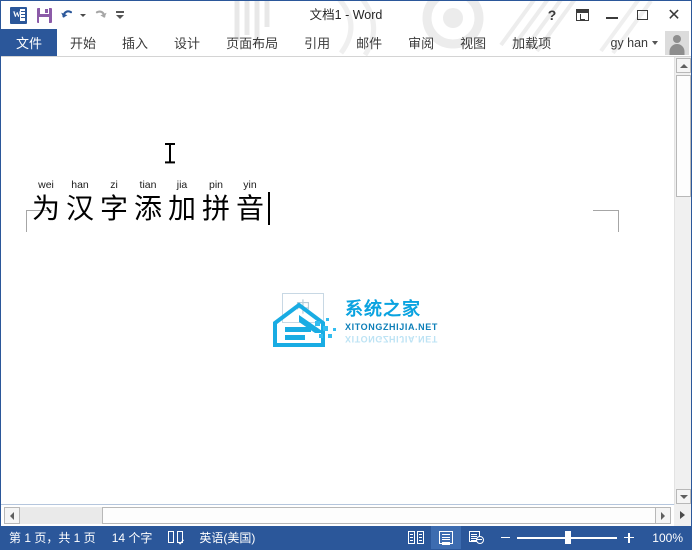 Image resolution: width=692 pixels, height=550 pixels. What do you see at coordinates (391, 339) in the screenshot?
I see `watermark-brand-en-reflection: XITONGZHIJIA.NET` at bounding box center [391, 339].